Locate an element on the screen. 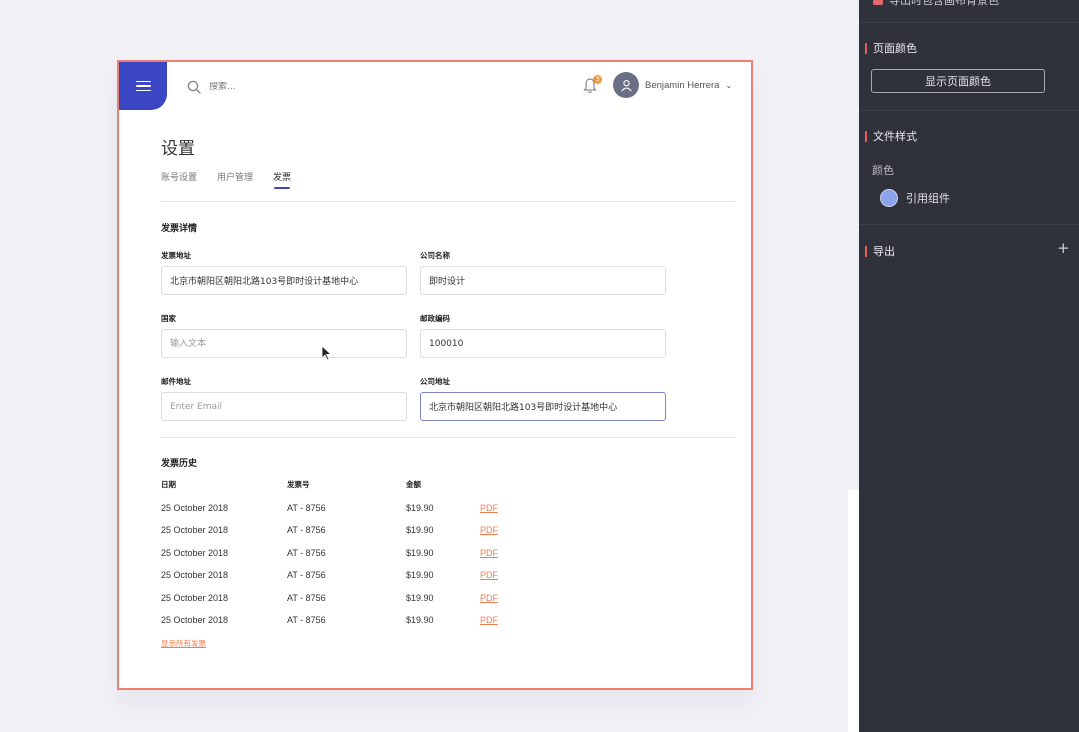 The image size is (1079, 732). hamburger-menu-button is located at coordinates (143, 86).